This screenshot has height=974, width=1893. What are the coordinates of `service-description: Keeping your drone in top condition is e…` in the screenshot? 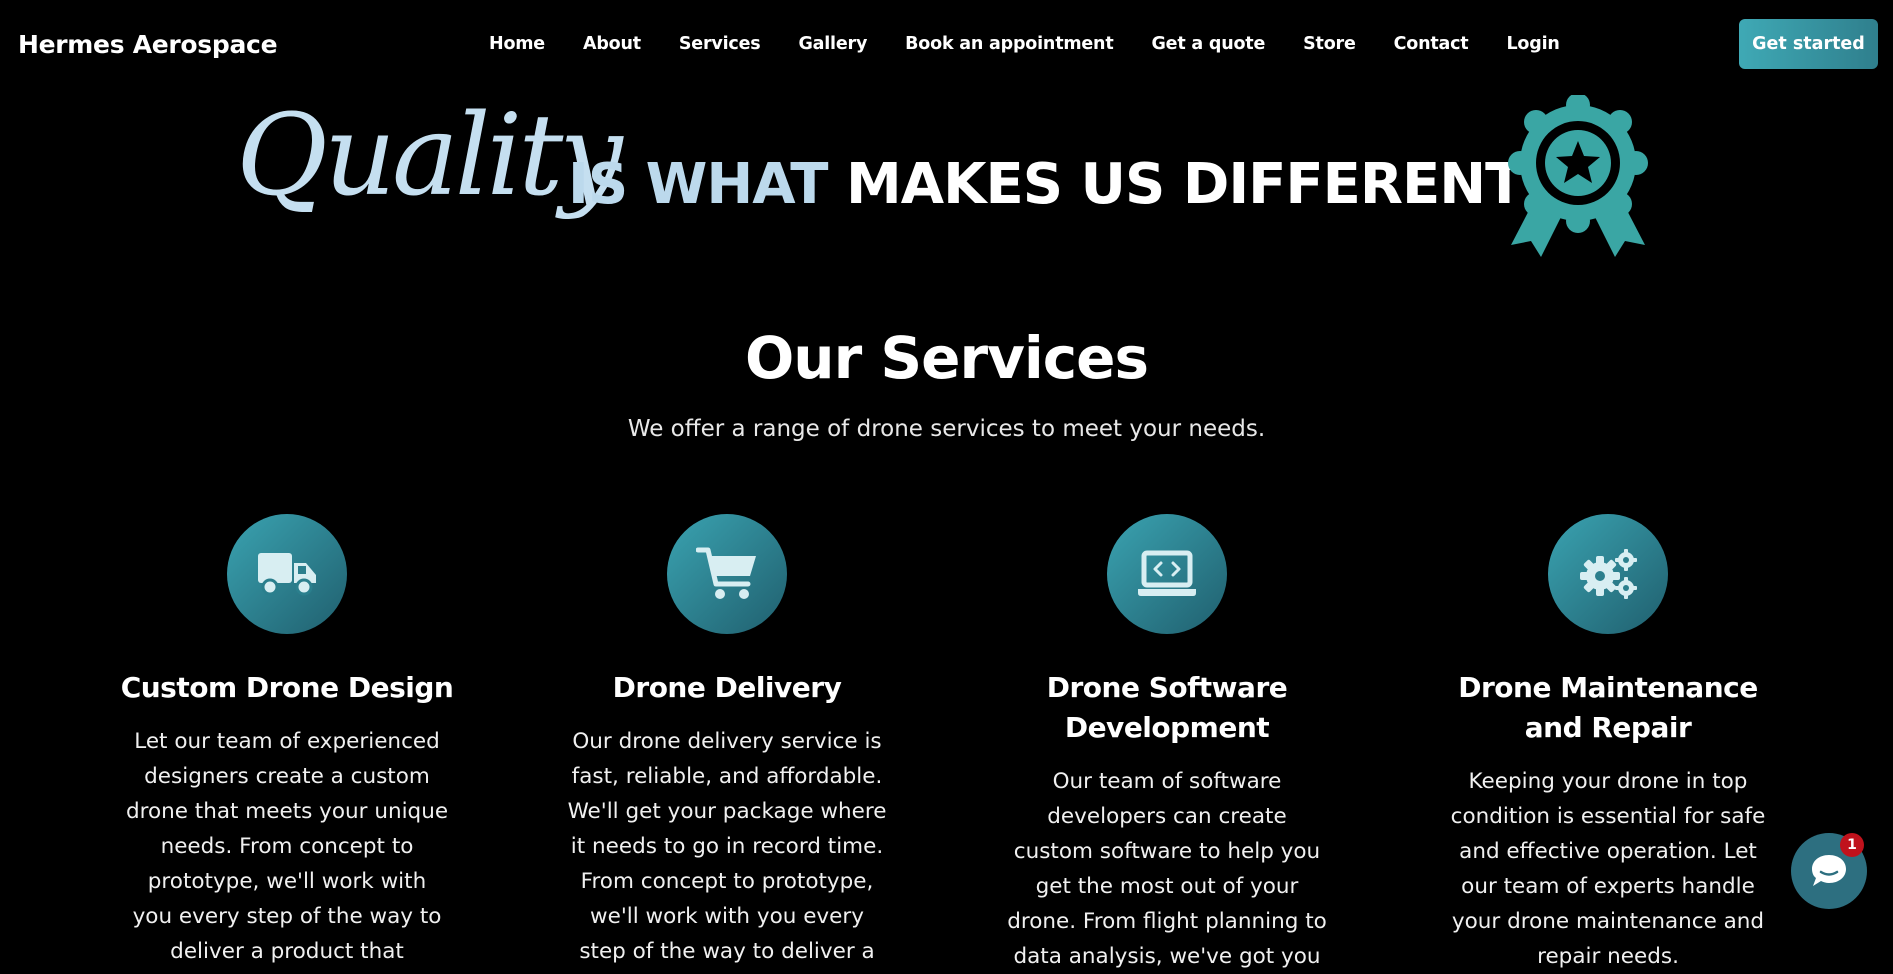 It's located at (1608, 869).